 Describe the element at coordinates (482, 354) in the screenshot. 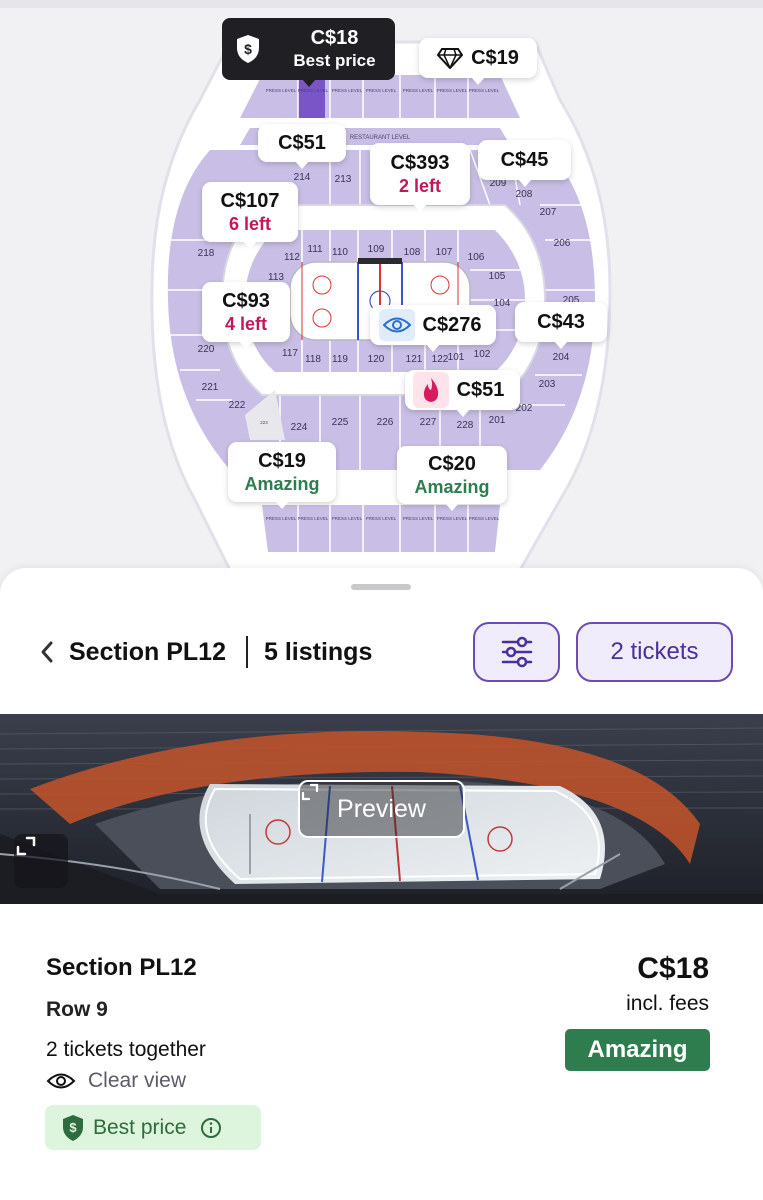

I see `svg-text: 102` at that location.